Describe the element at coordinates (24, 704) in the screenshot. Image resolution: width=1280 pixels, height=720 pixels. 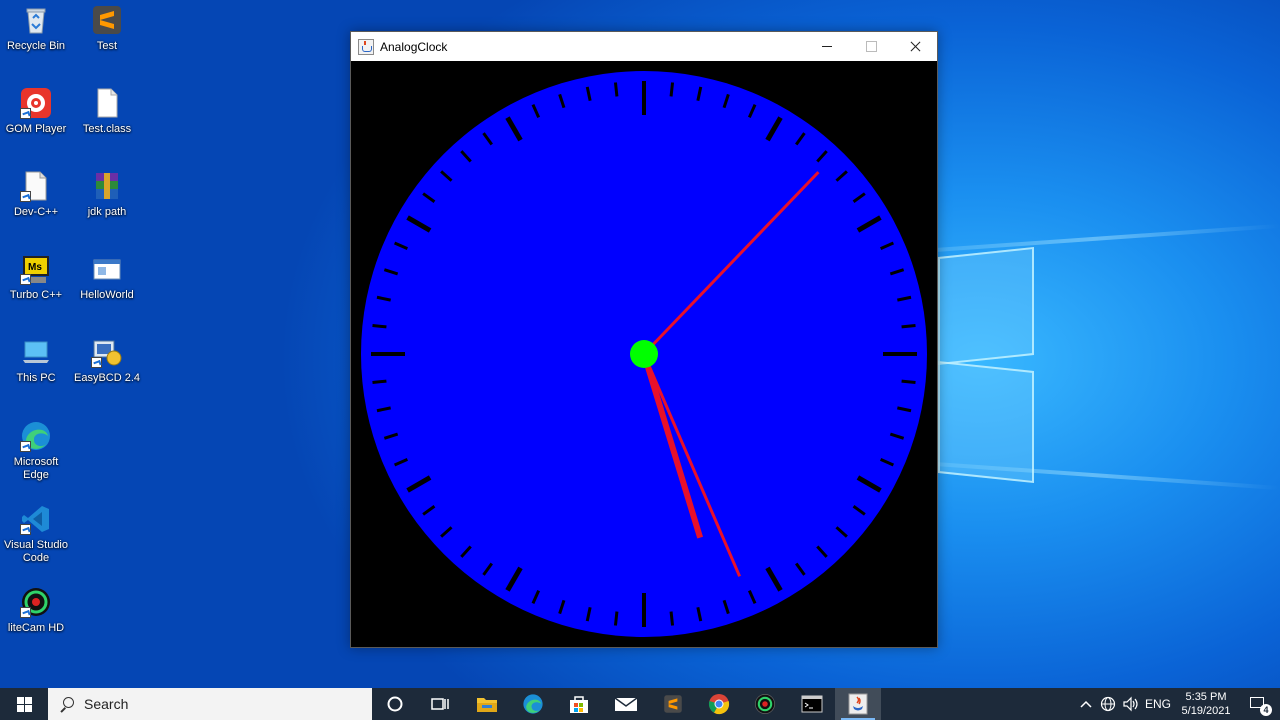
I see `start-button` at that location.